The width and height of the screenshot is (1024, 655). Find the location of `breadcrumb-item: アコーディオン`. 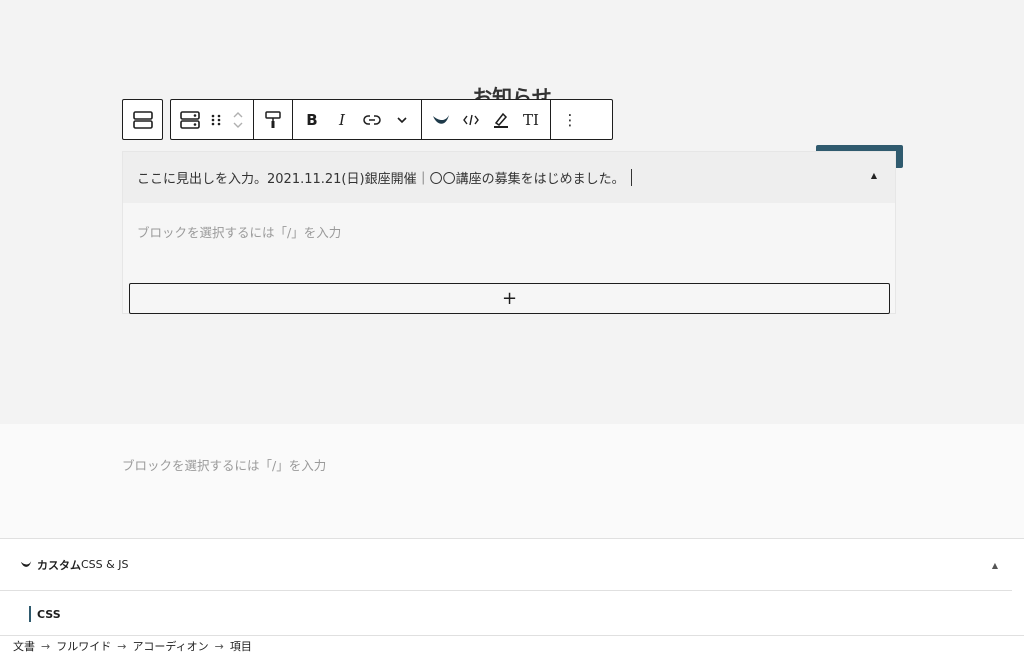

breadcrumb-item: アコーディオン is located at coordinates (170, 646).